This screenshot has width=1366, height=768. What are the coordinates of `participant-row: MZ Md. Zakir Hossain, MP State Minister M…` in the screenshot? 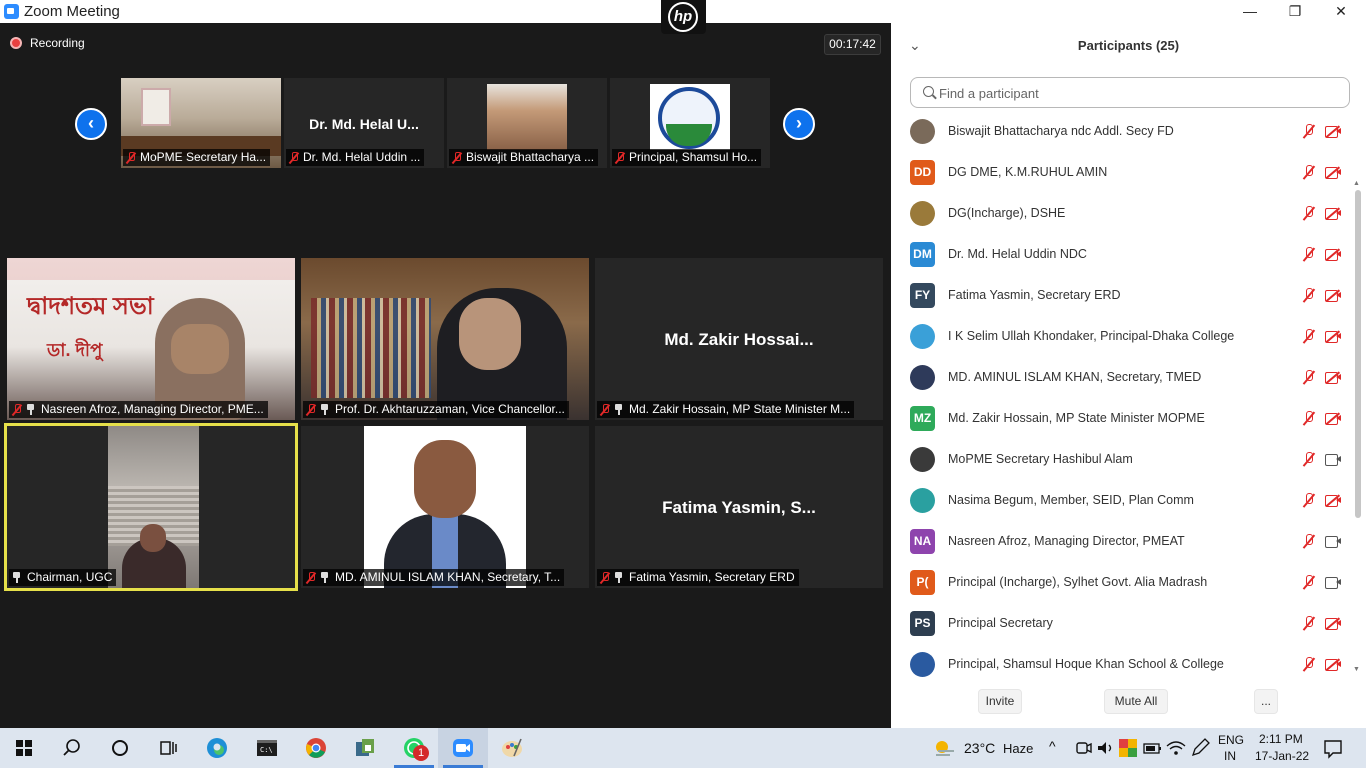 It's located at (1122, 418).